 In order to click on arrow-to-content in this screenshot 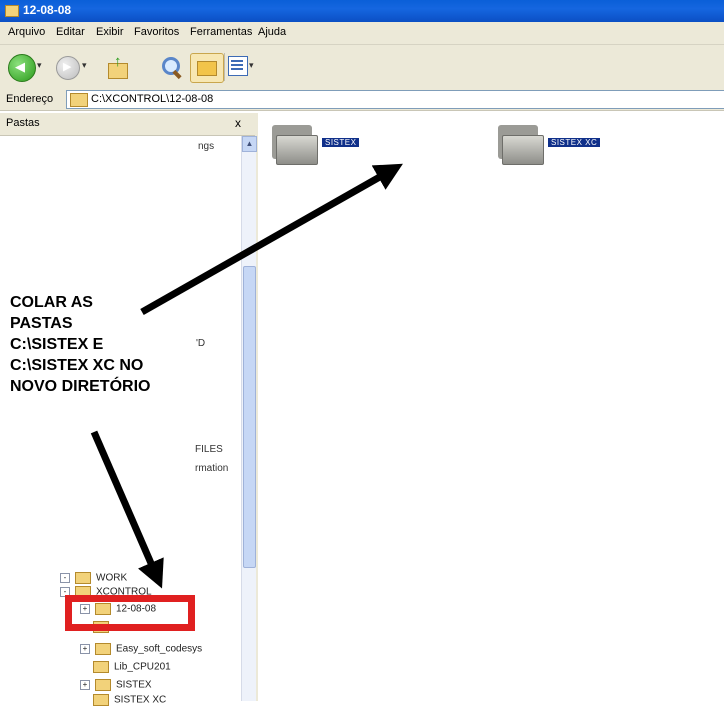, I will do `click(271, 239)`.